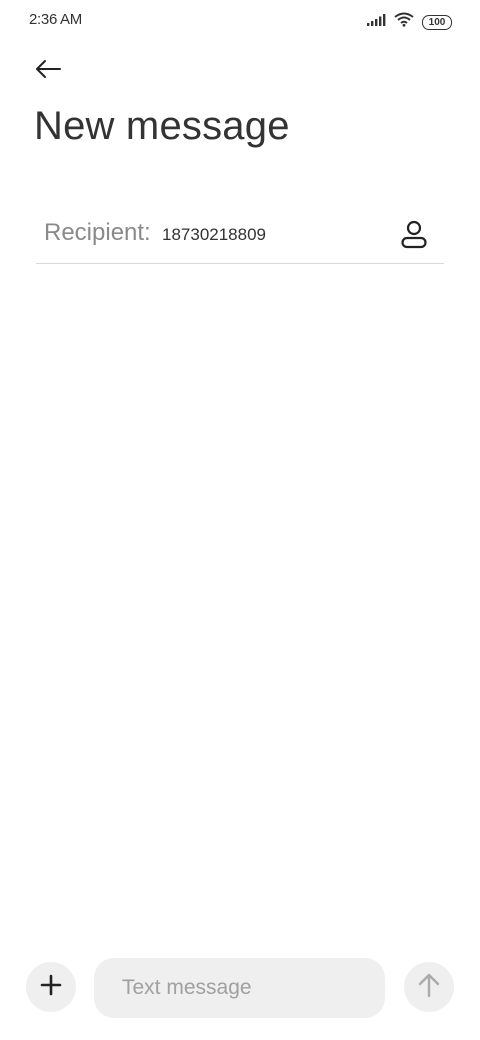 This screenshot has width=480, height=1040. I want to click on contact-picker-button, so click(414, 236).